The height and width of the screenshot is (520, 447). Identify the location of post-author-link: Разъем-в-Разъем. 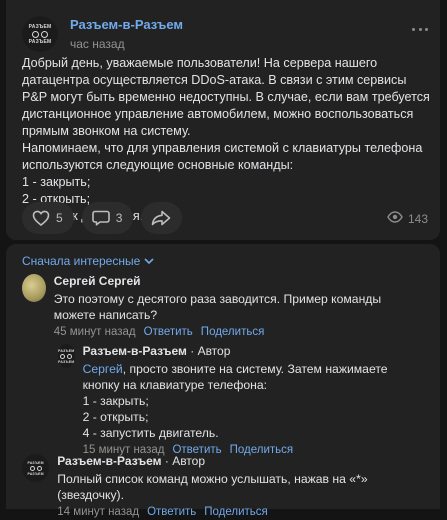
(126, 25).